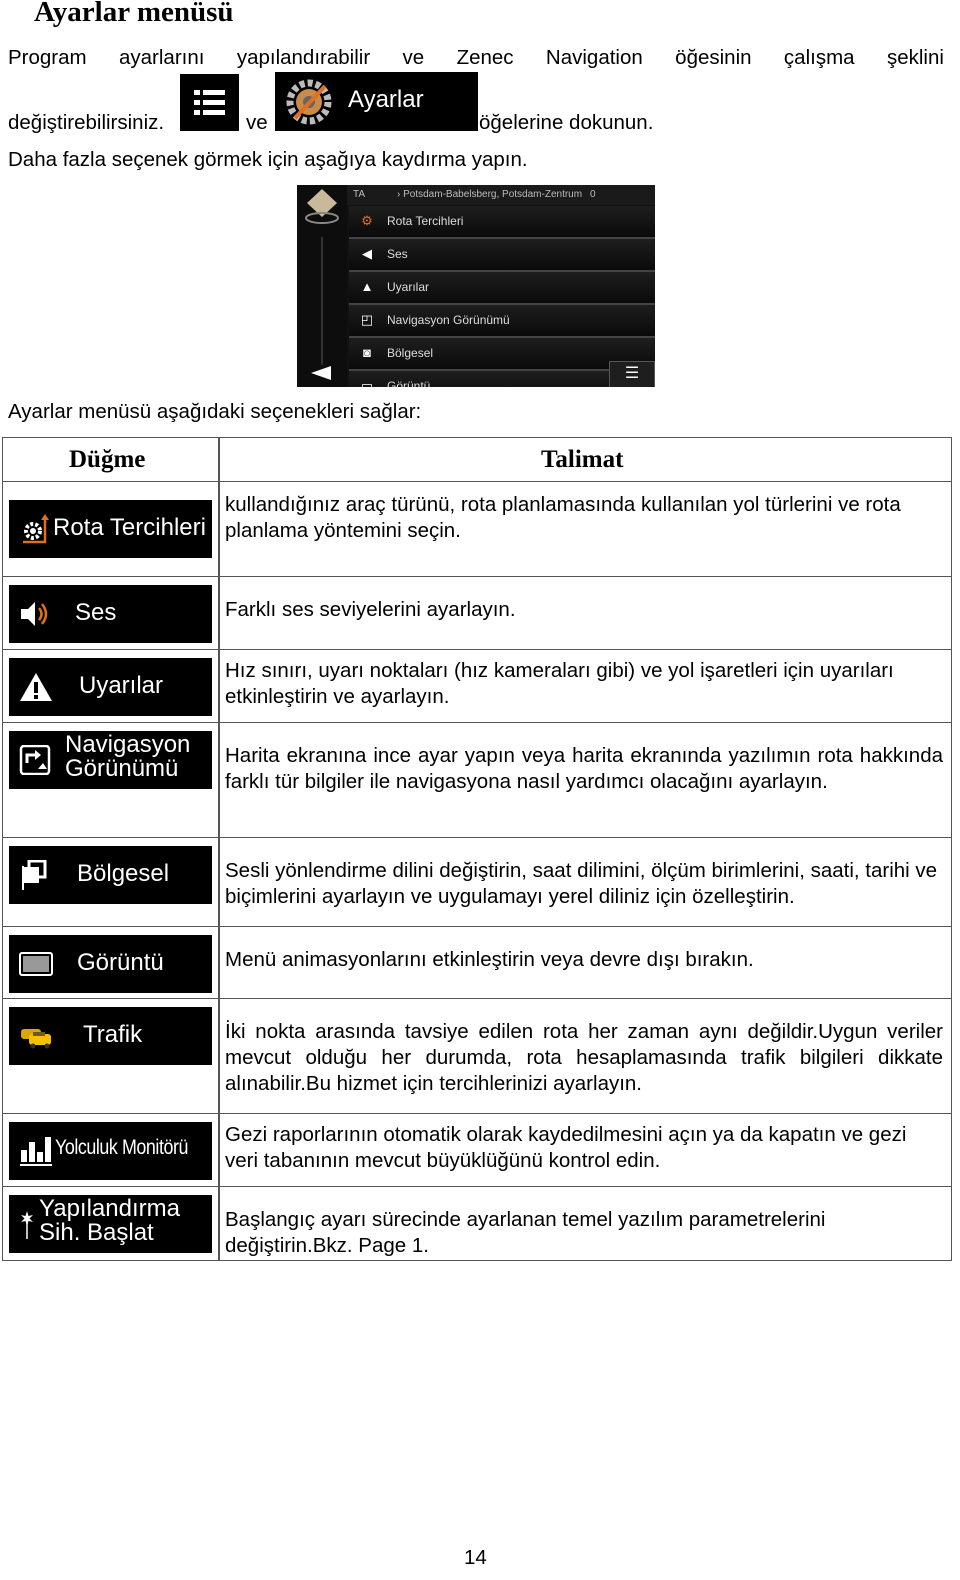 The width and height of the screenshot is (960, 1580). Describe the element at coordinates (713, 57) in the screenshot. I see `word: öğesinin` at that location.